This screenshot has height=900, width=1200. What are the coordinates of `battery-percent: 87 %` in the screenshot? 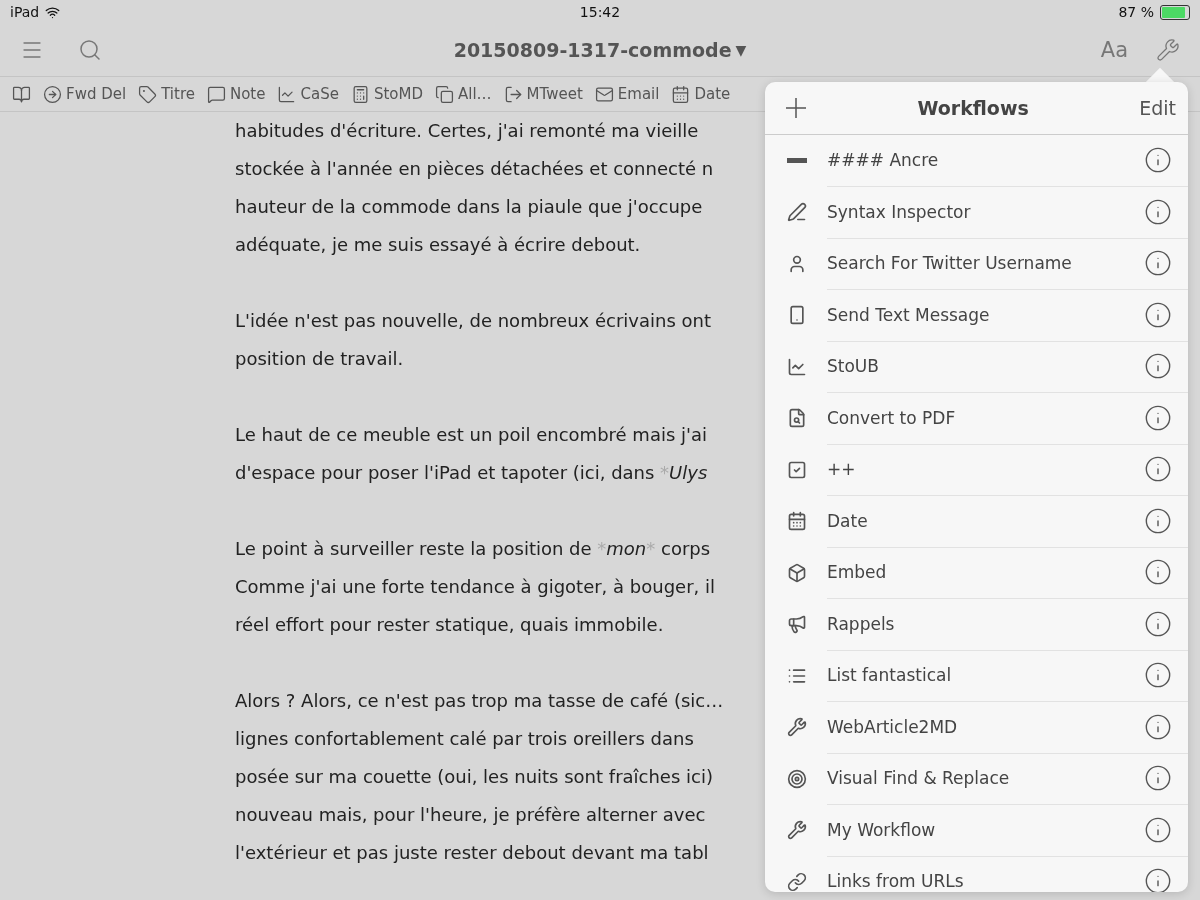 It's located at (1136, 12).